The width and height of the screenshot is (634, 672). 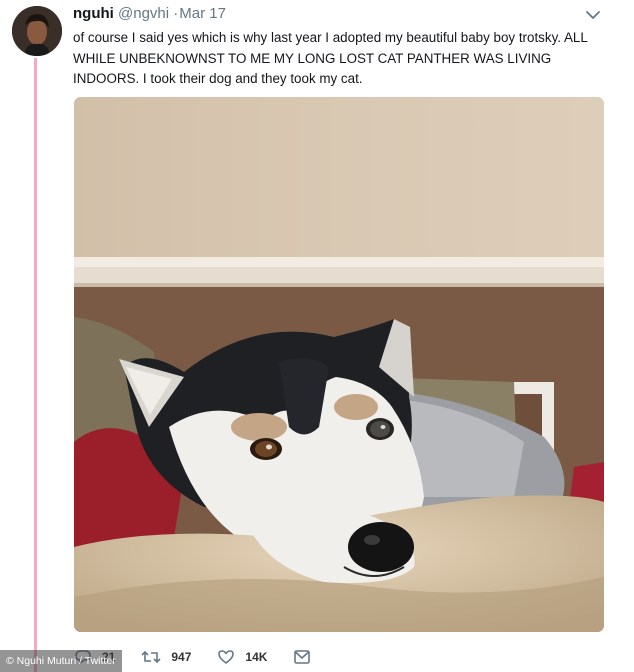 What do you see at coordinates (226, 657) in the screenshot?
I see `like-icon` at bounding box center [226, 657].